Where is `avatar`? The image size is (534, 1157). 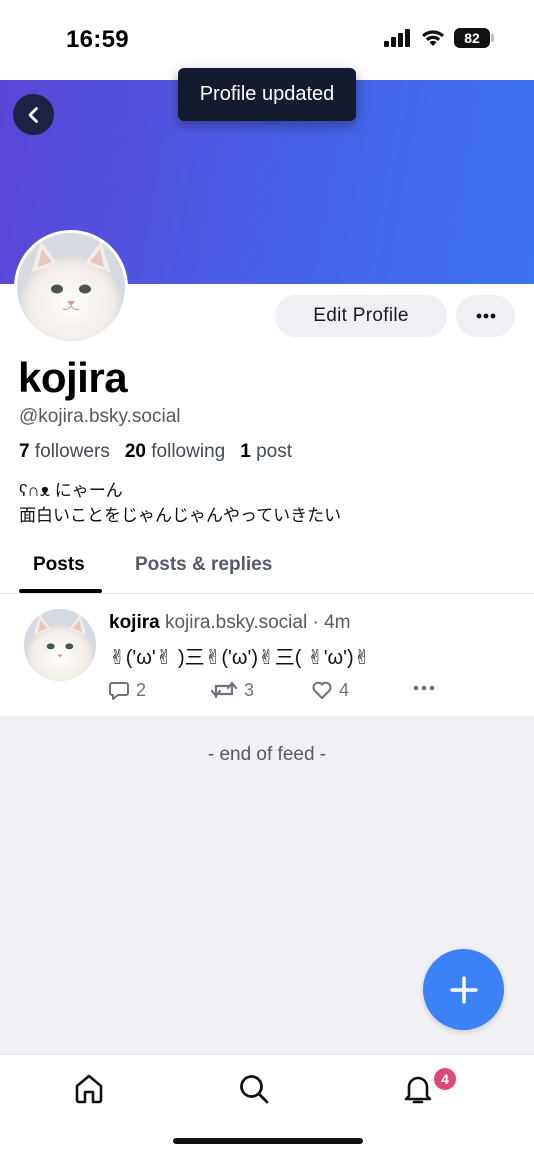
avatar is located at coordinates (71, 287).